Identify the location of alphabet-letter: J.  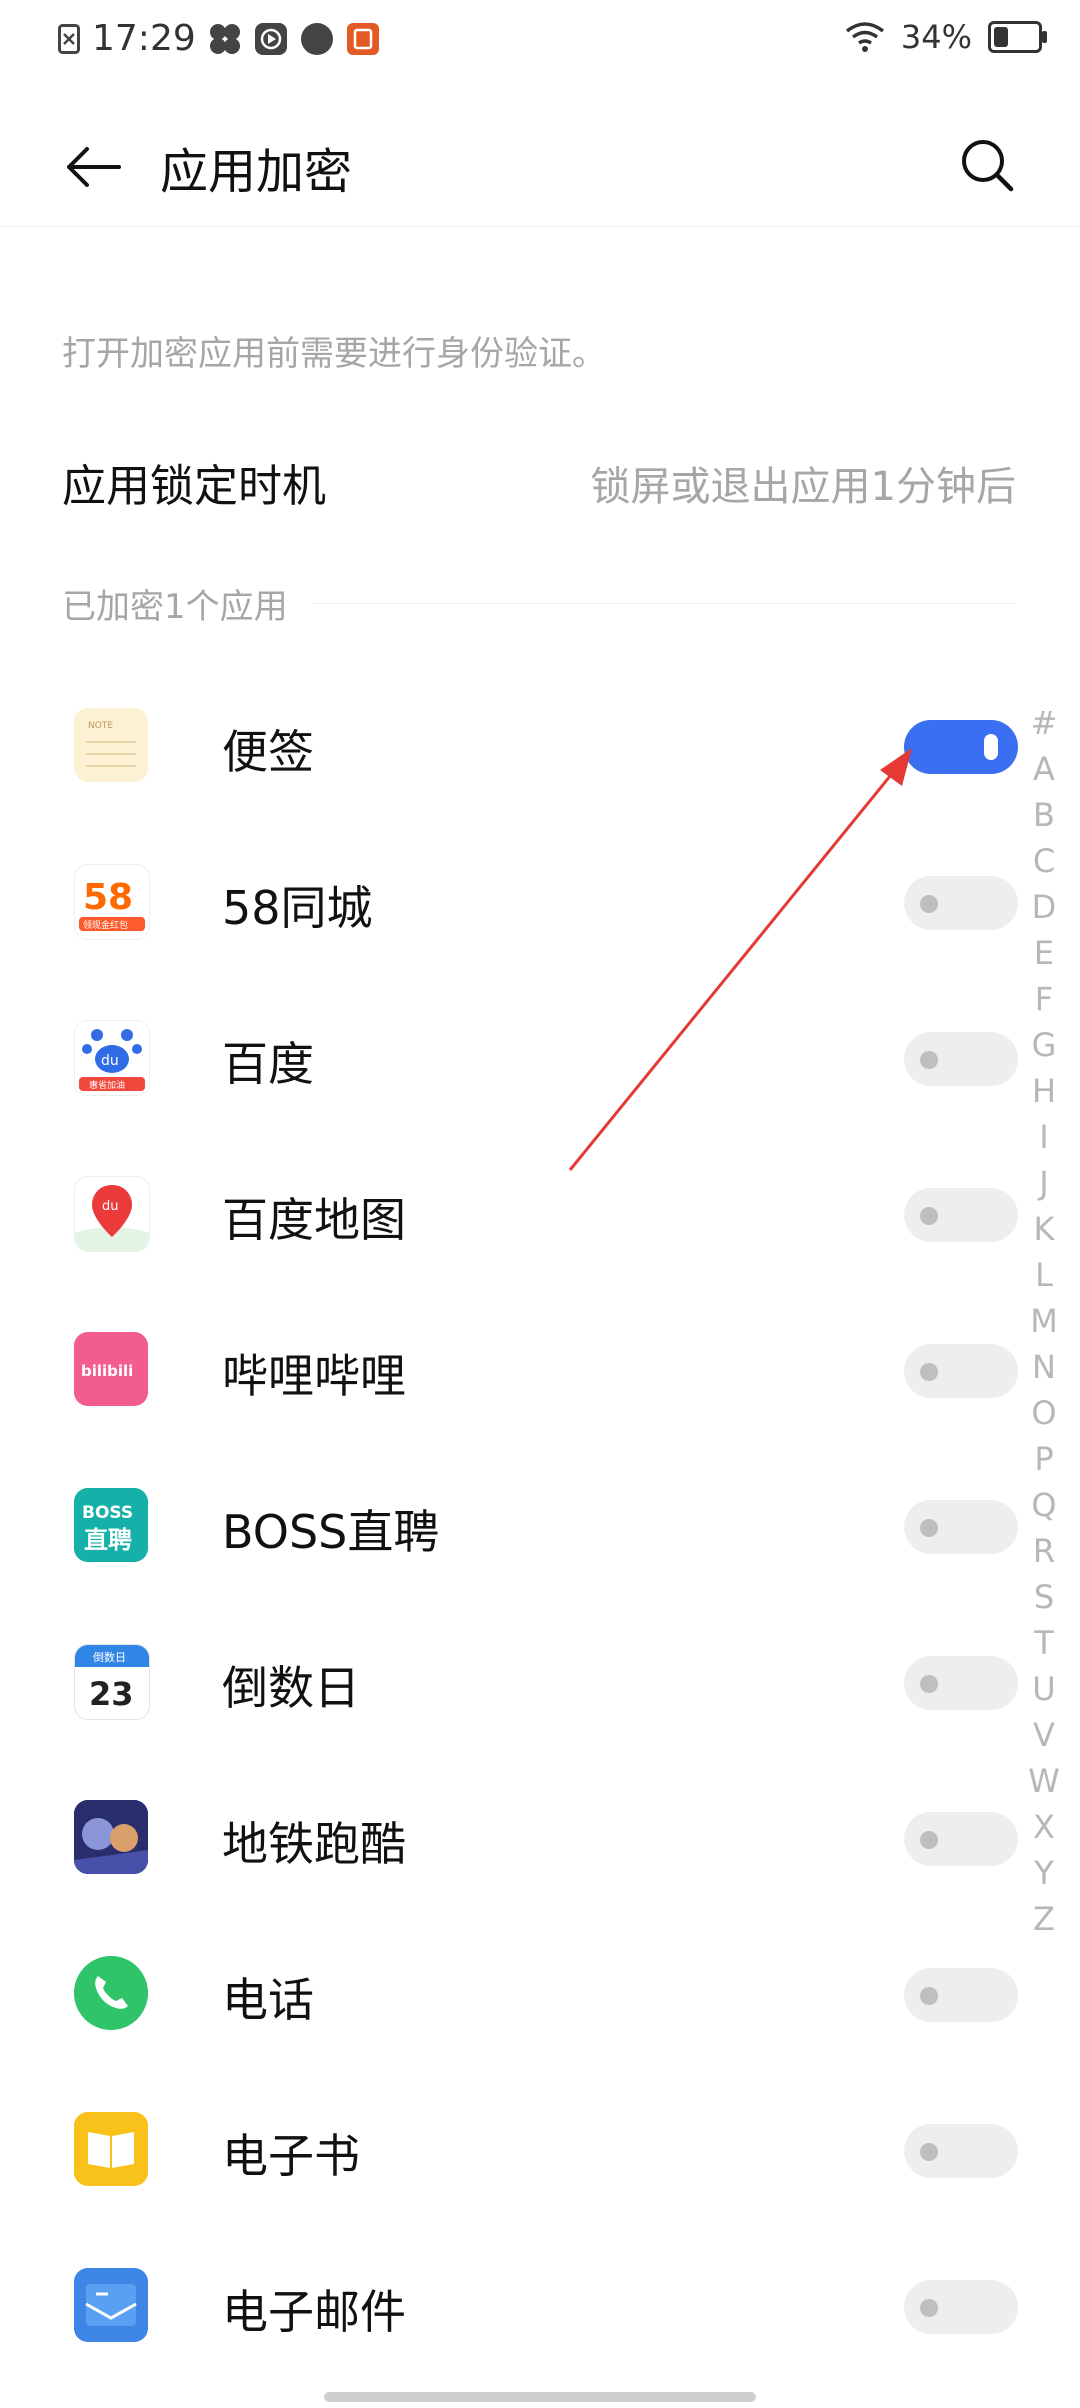
(1043, 1183).